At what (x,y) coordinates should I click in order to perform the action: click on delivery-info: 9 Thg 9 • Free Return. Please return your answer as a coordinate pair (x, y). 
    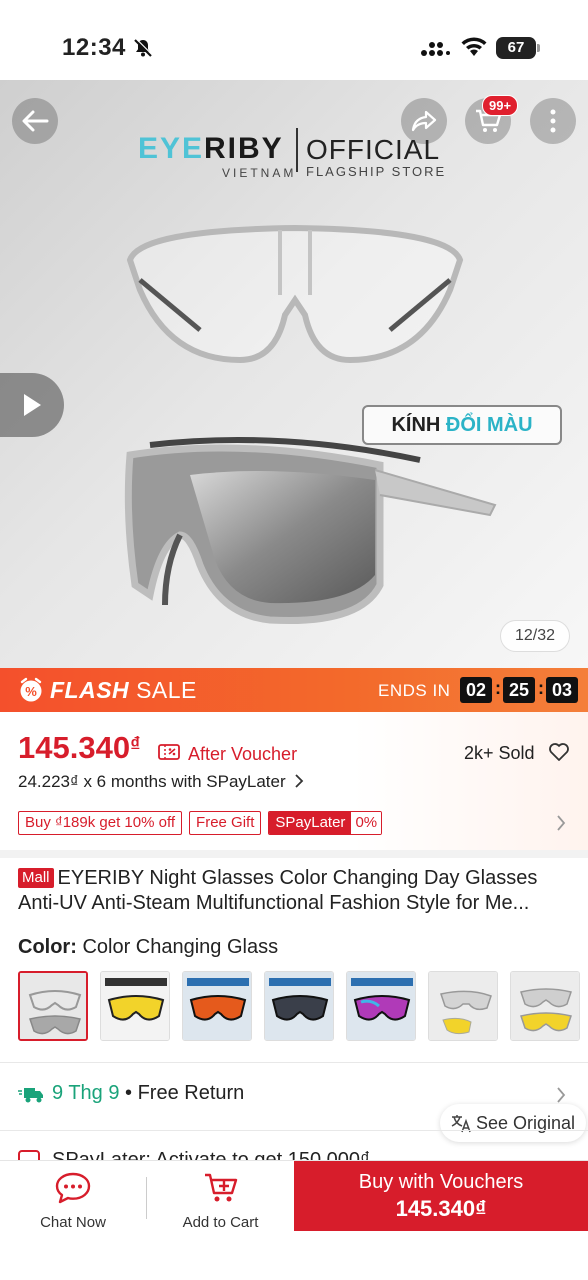
    Looking at the image, I should click on (148, 1093).